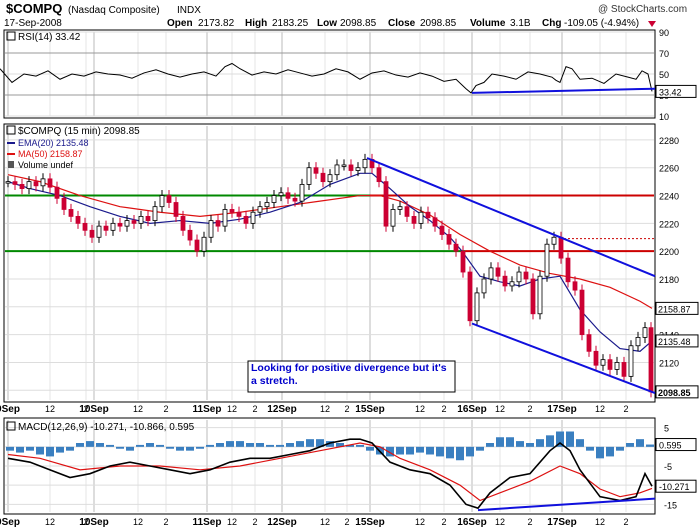 The image size is (700, 530). I want to click on macd-x-label: 17Sep, so click(561, 522).